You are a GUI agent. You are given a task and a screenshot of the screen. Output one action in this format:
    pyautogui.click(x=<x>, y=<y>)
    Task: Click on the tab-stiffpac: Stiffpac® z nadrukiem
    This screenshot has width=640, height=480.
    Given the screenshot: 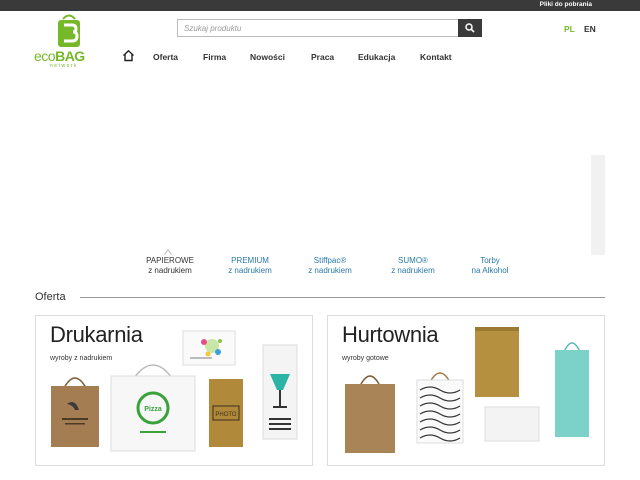 What is the action you would take?
    pyautogui.click(x=330, y=266)
    